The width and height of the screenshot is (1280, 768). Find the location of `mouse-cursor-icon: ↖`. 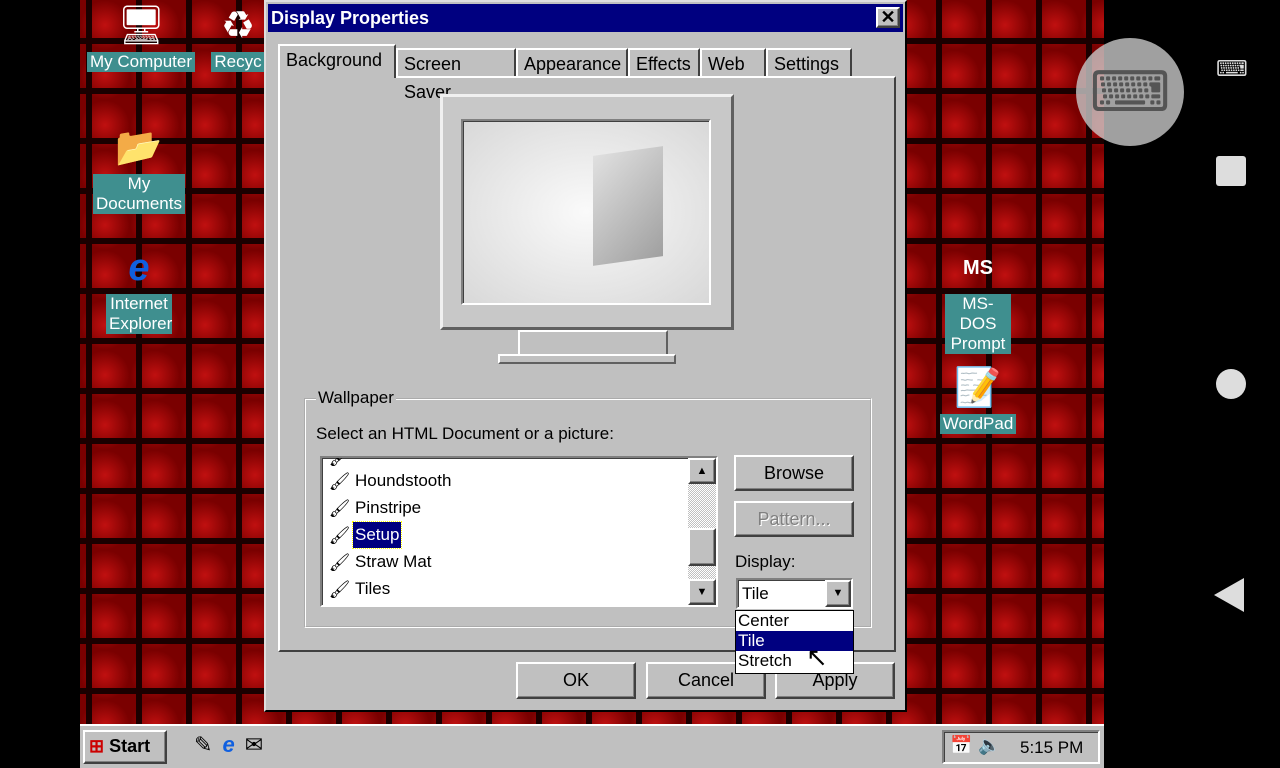

mouse-cursor-icon: ↖ is located at coordinates (817, 657).